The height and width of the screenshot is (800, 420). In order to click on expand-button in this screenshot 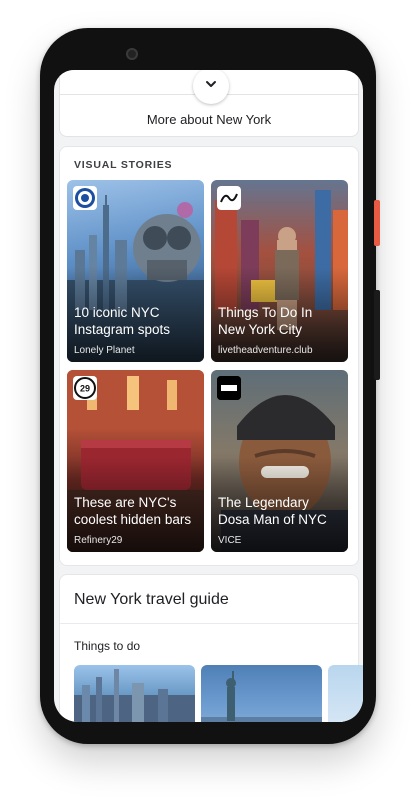, I will do `click(211, 87)`.